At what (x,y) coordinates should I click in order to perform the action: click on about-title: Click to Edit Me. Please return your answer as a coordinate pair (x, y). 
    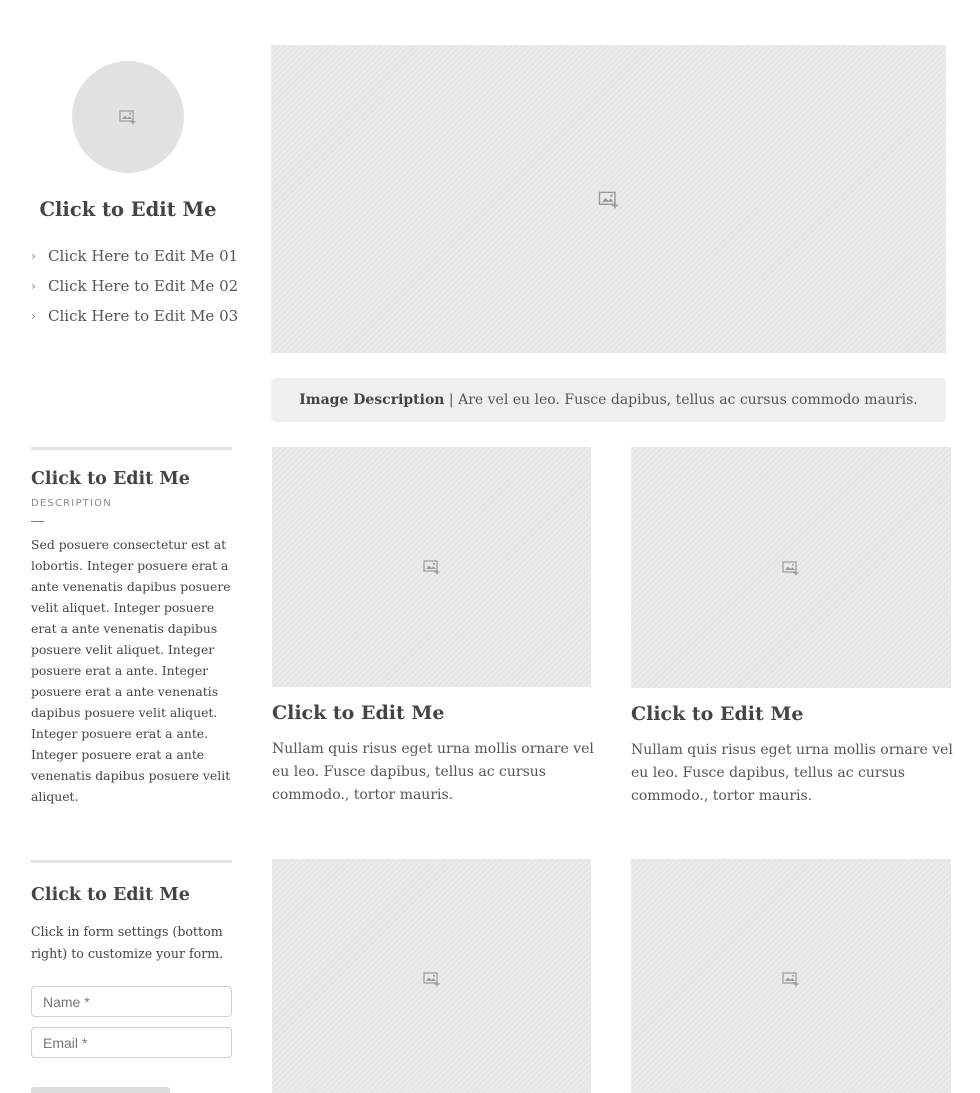
    Looking at the image, I should click on (131, 479).